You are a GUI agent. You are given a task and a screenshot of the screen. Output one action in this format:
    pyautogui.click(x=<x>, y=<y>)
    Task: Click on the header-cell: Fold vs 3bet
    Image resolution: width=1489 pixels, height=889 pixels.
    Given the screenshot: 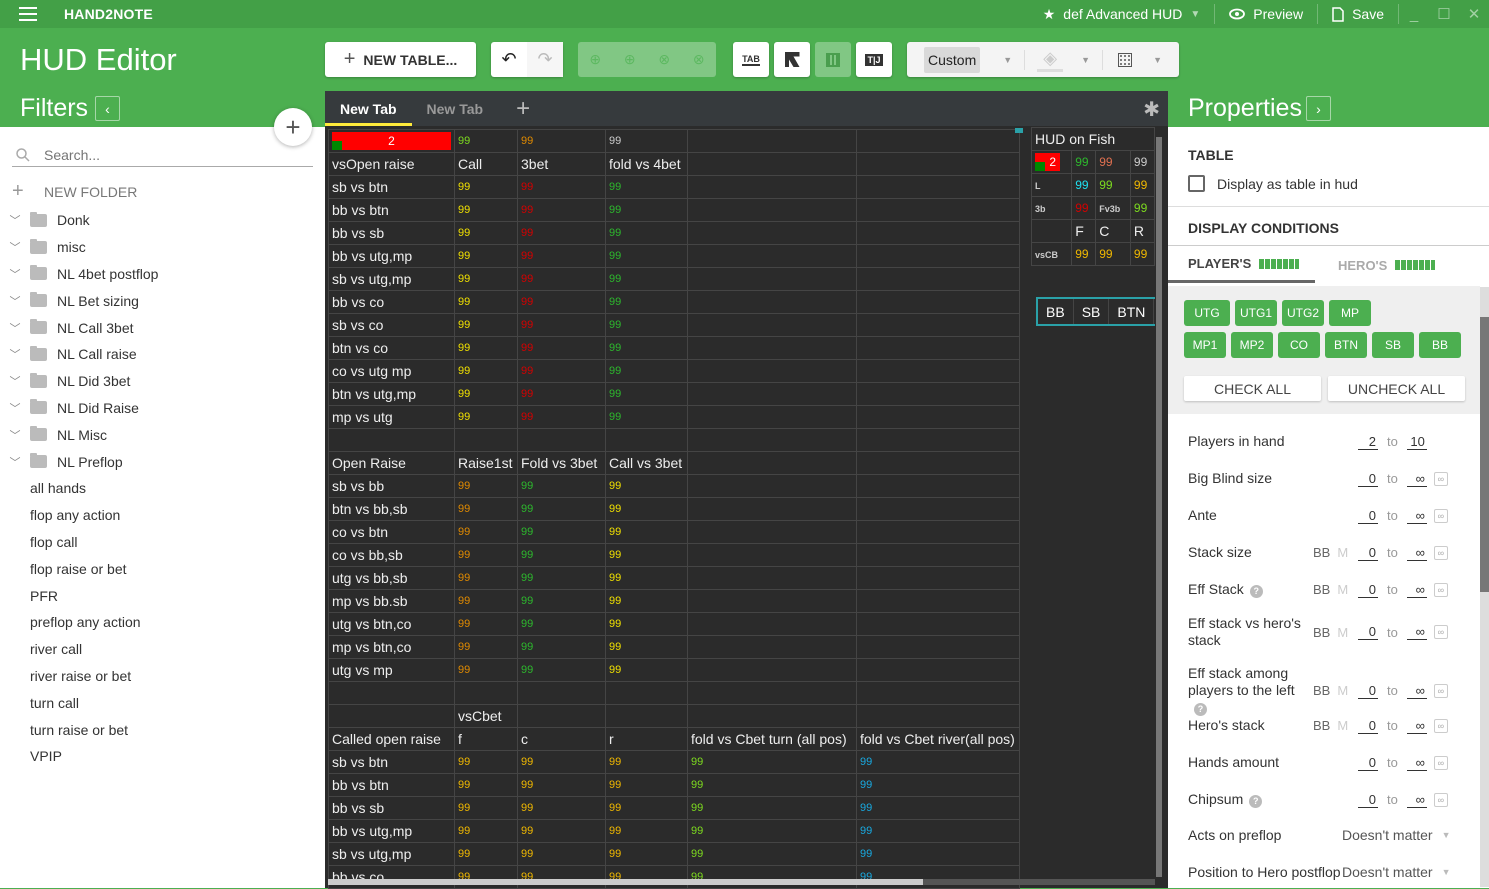 What is the action you would take?
    pyautogui.click(x=561, y=463)
    